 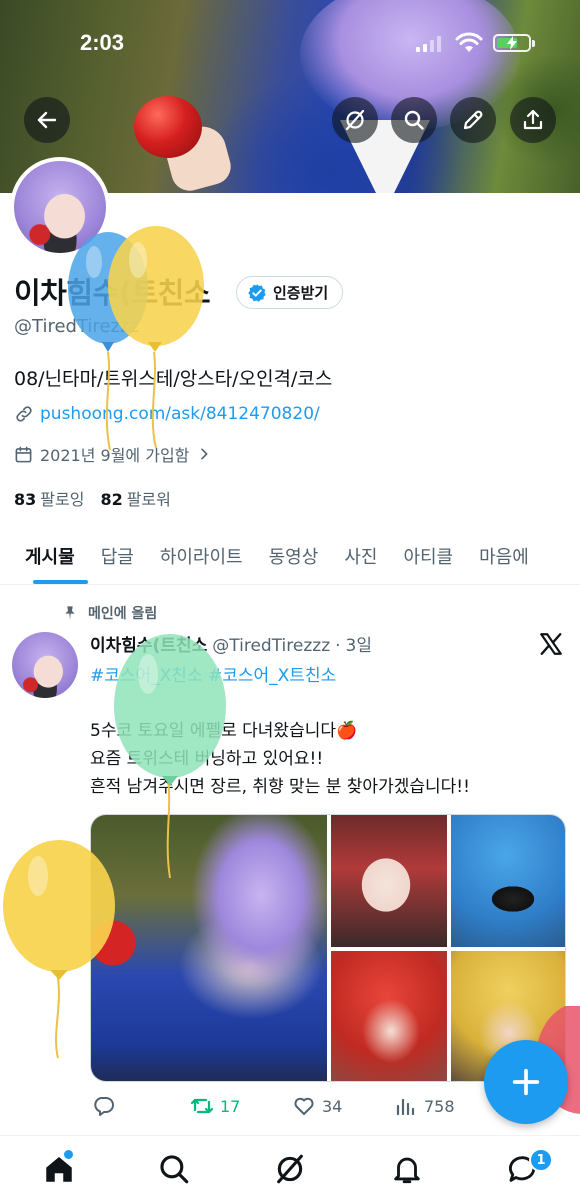 What do you see at coordinates (24, 414) in the screenshot?
I see `link-icon` at bounding box center [24, 414].